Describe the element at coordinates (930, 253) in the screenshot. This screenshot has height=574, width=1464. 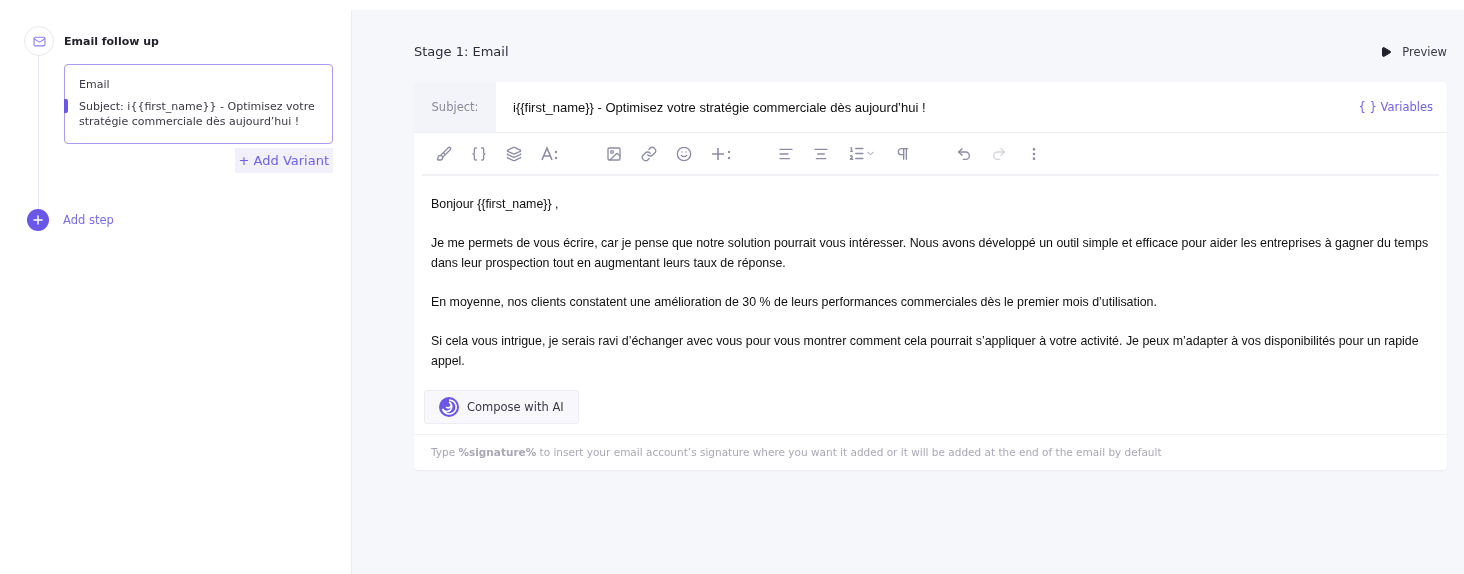
I see `body-paragraph: Je me permets de vous écrire, car je pense que notre solution pourrait vous intéresser. Nous avons développé un outil simple et efficace pour aider les entreprises à gagner du temps dans leur prospection tout en augmentant leurs taux de réponse.` at that location.